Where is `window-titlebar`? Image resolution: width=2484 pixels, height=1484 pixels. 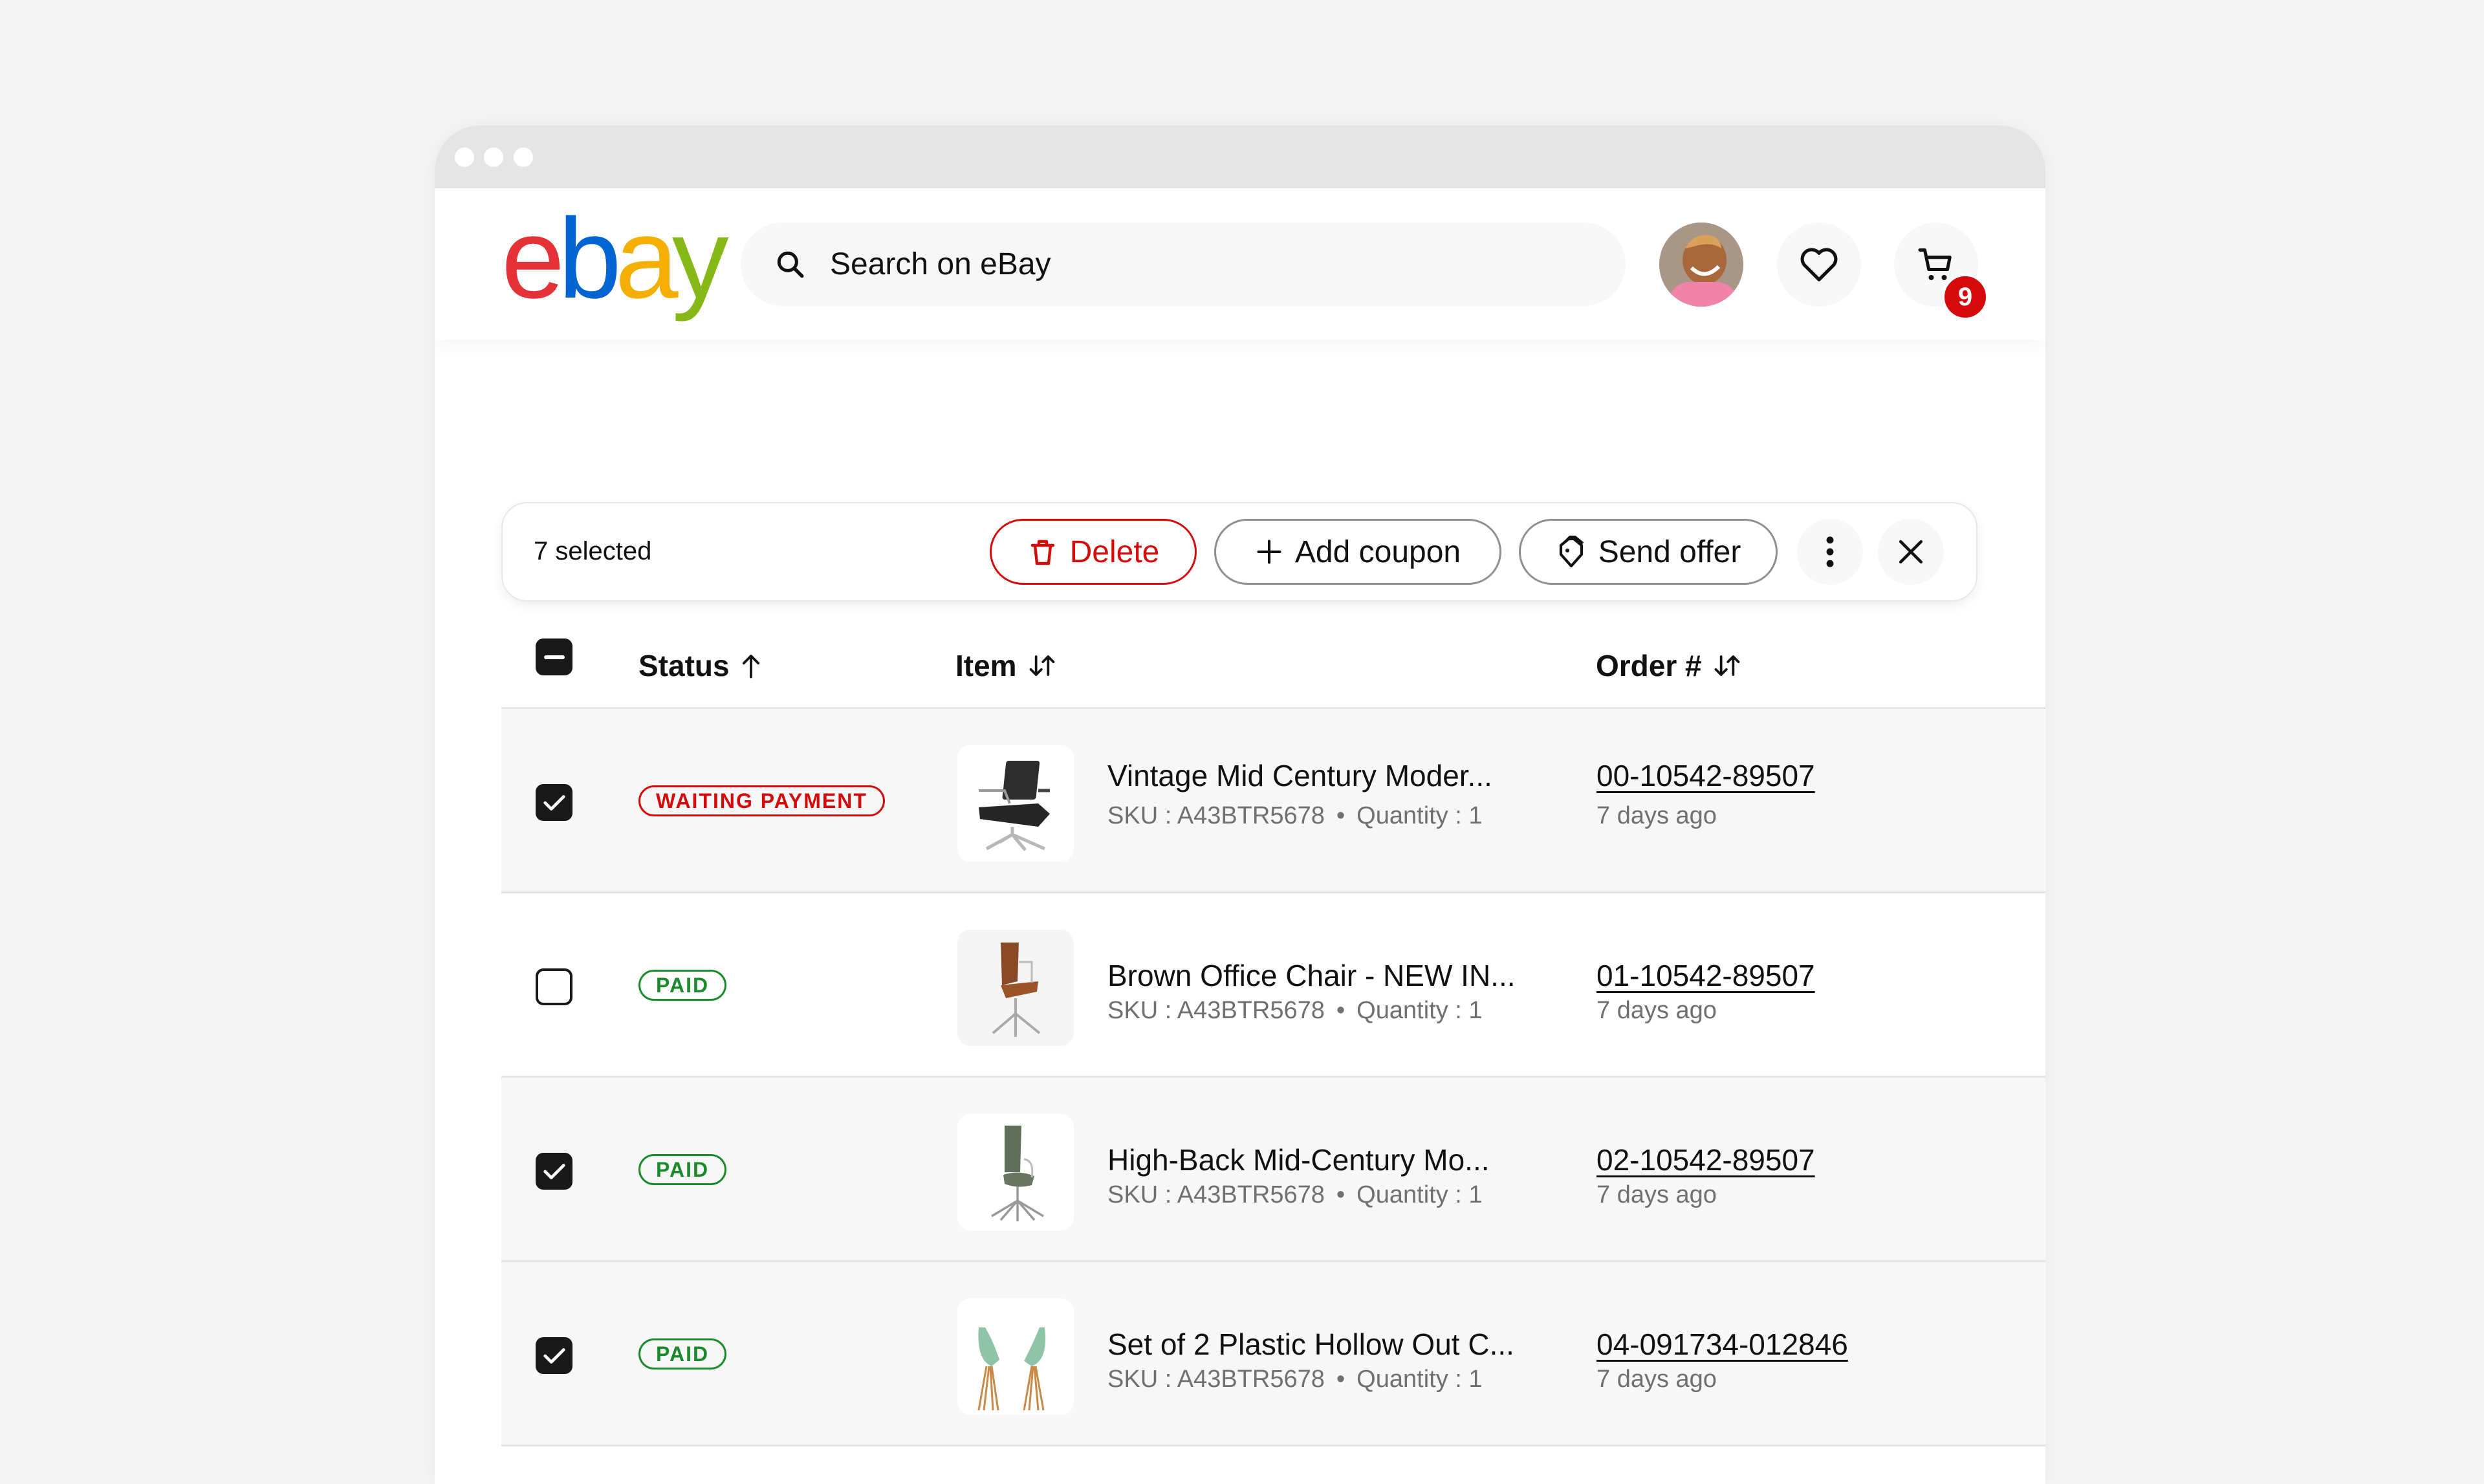 window-titlebar is located at coordinates (1240, 156).